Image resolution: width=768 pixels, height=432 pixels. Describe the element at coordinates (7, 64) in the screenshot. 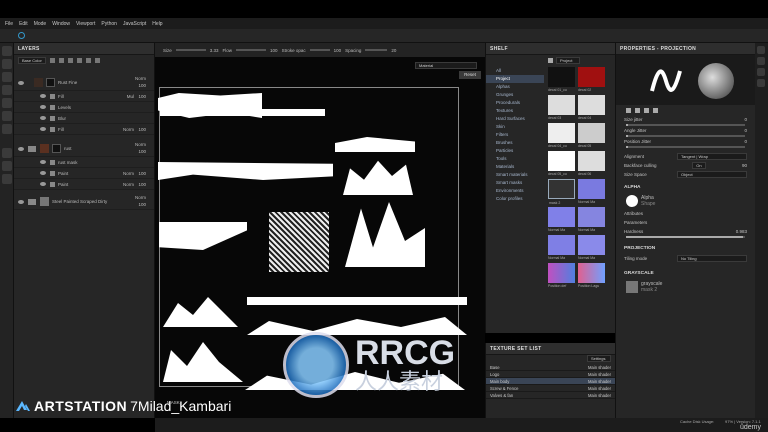

I see `eraser-tool-icon` at that location.